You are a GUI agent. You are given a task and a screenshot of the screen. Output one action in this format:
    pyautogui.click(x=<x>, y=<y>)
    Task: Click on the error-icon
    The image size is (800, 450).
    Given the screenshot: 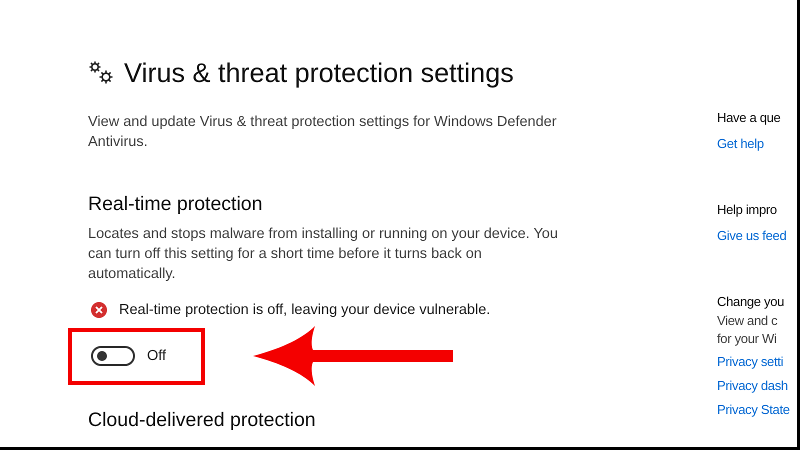 What is the action you would take?
    pyautogui.click(x=99, y=310)
    